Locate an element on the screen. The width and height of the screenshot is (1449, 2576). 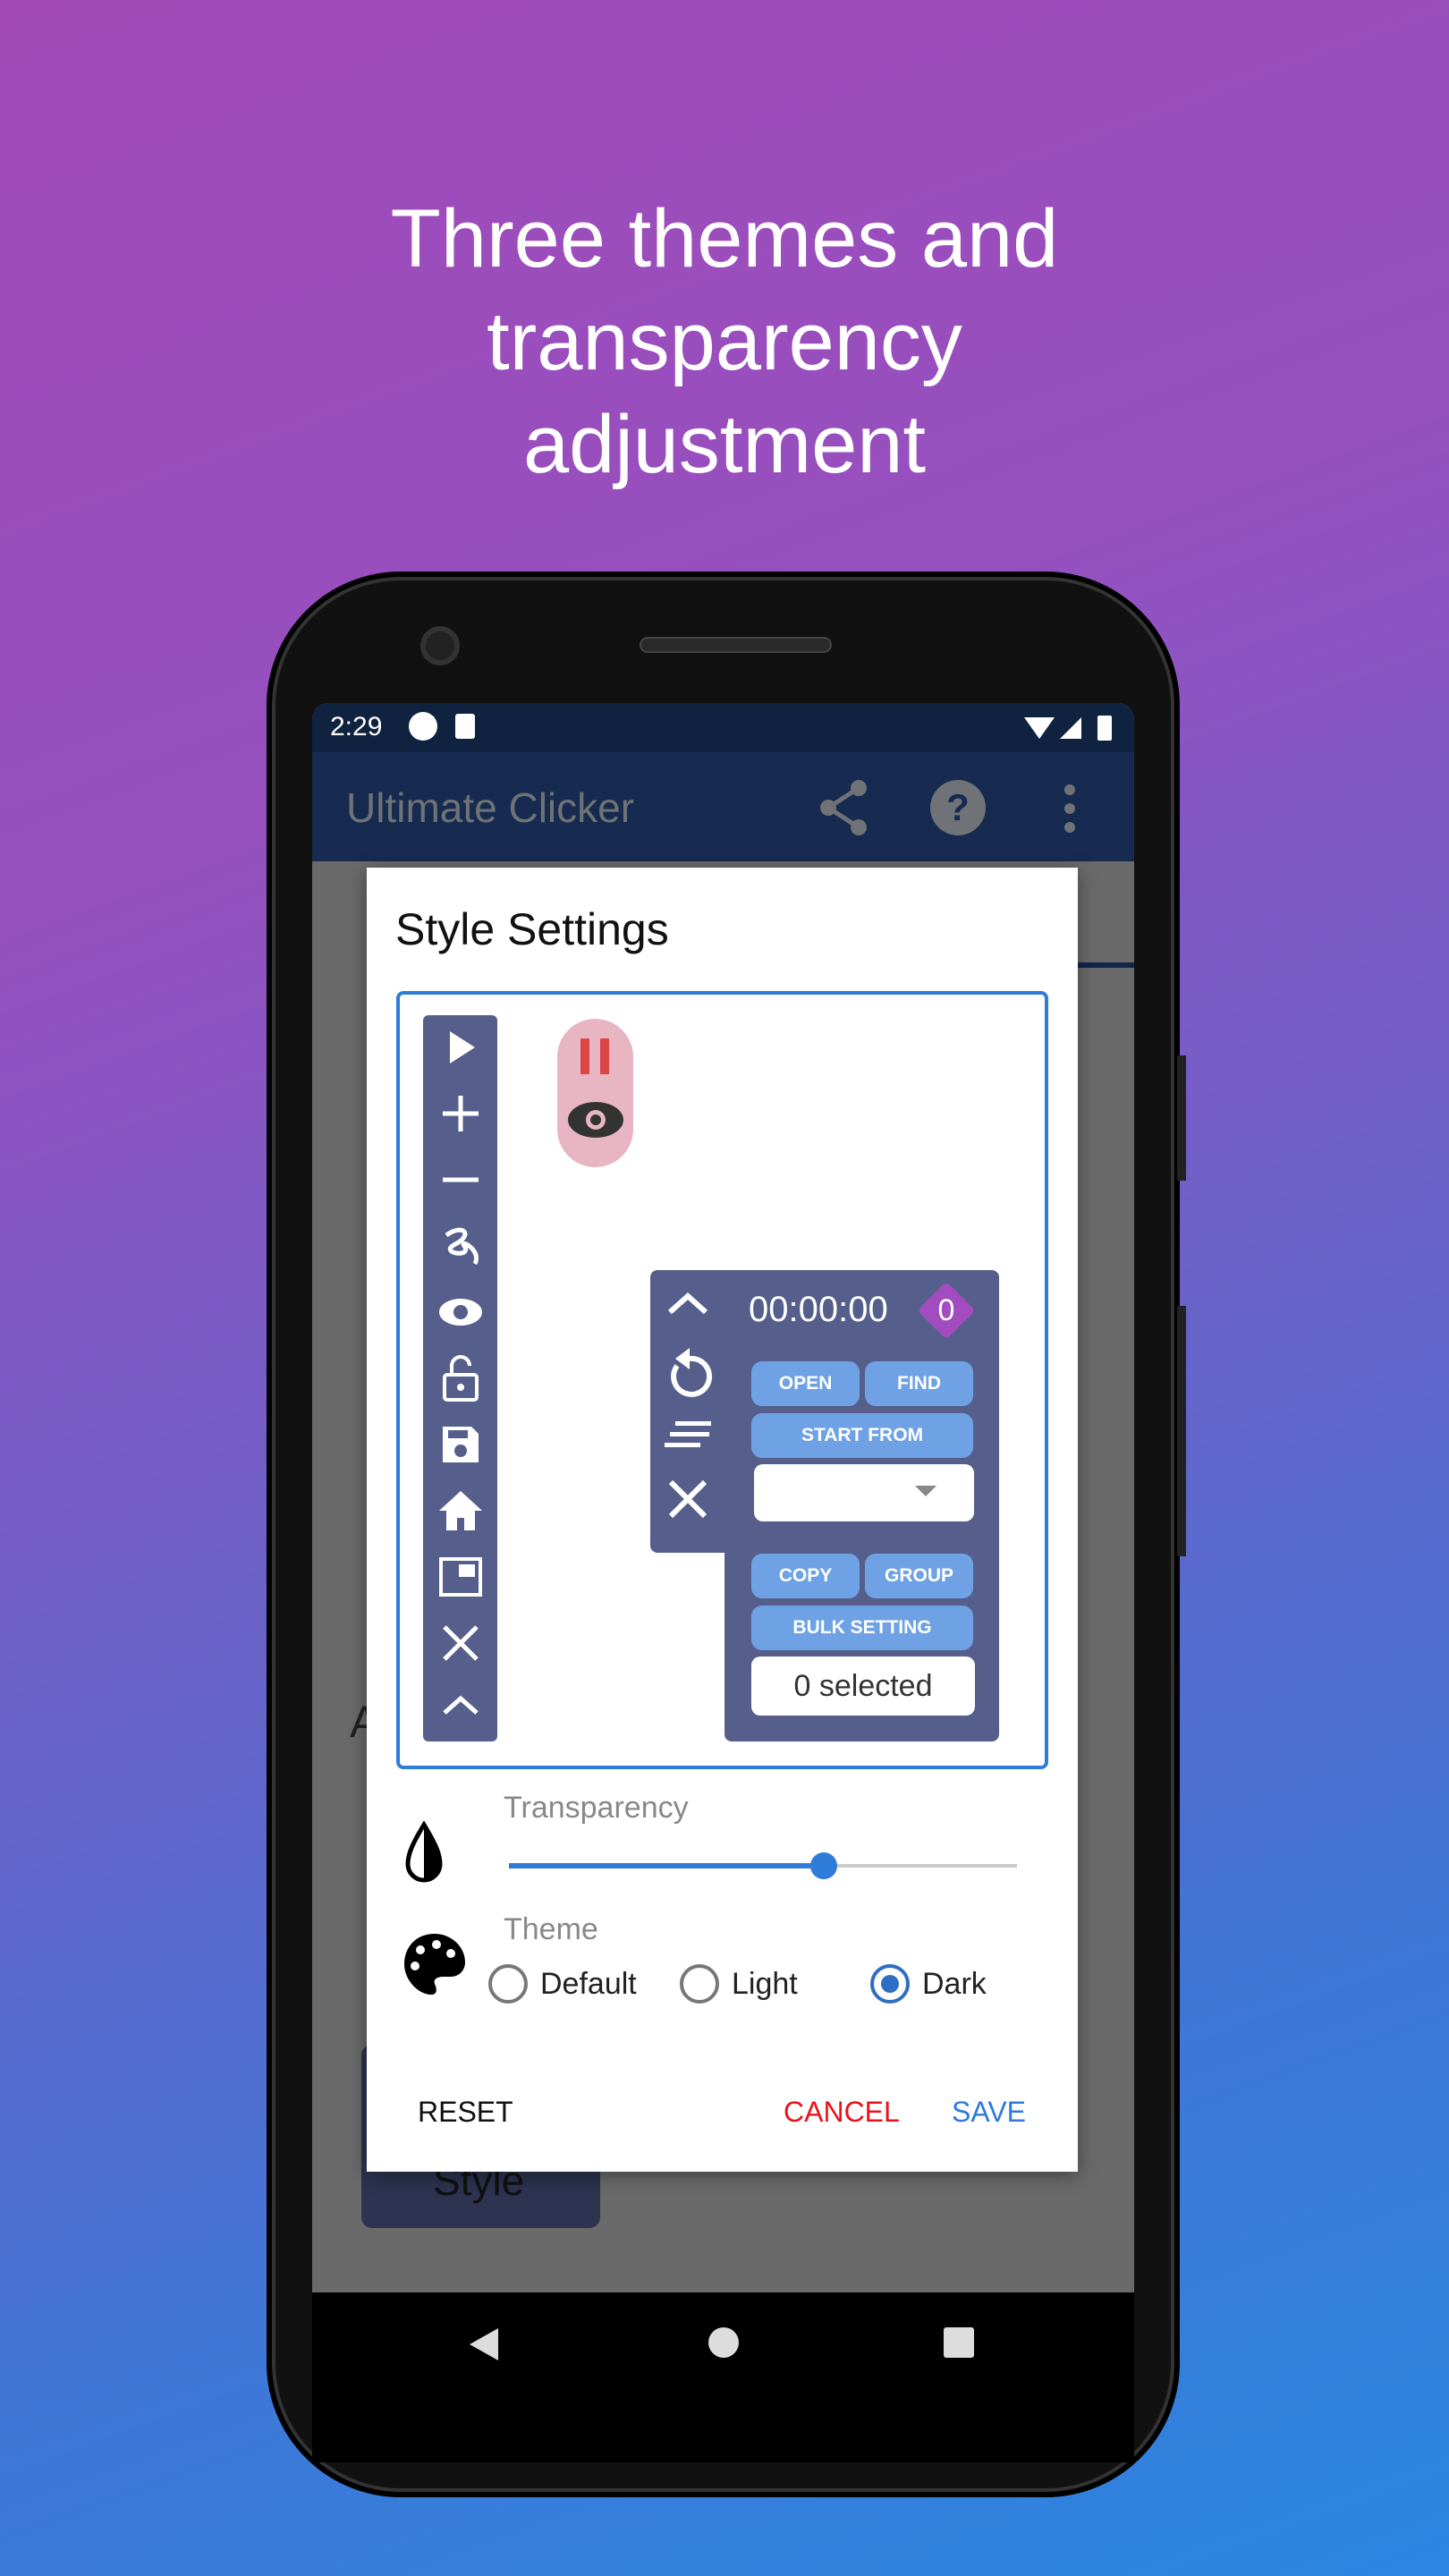
list-icon is located at coordinates (688, 1434).